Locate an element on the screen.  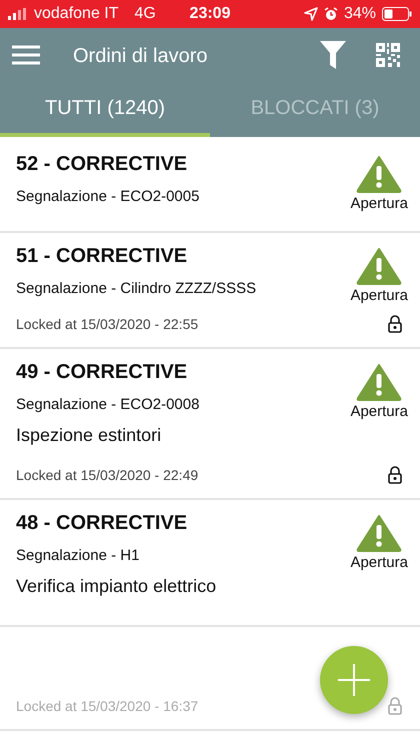
screen-title: Ordini di lavoro is located at coordinates (141, 56).